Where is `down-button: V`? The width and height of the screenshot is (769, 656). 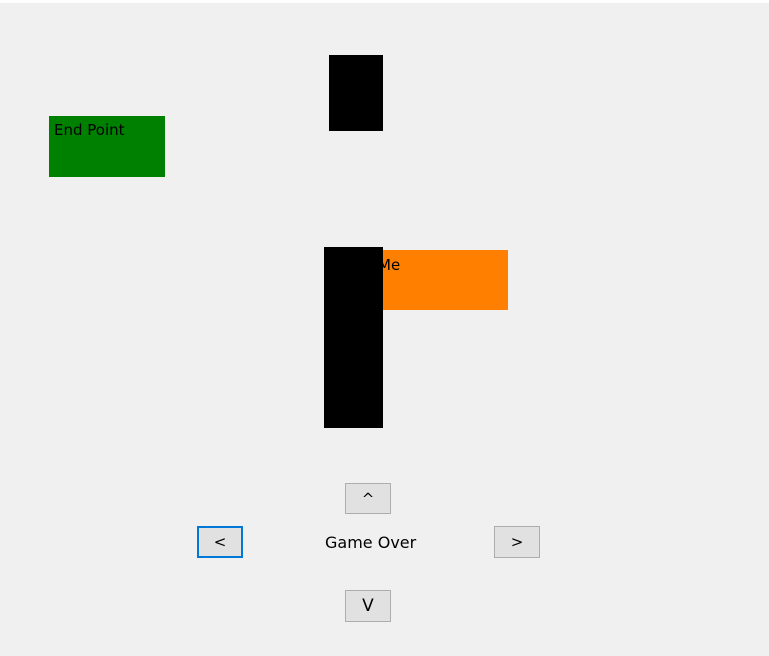 down-button: V is located at coordinates (368, 606).